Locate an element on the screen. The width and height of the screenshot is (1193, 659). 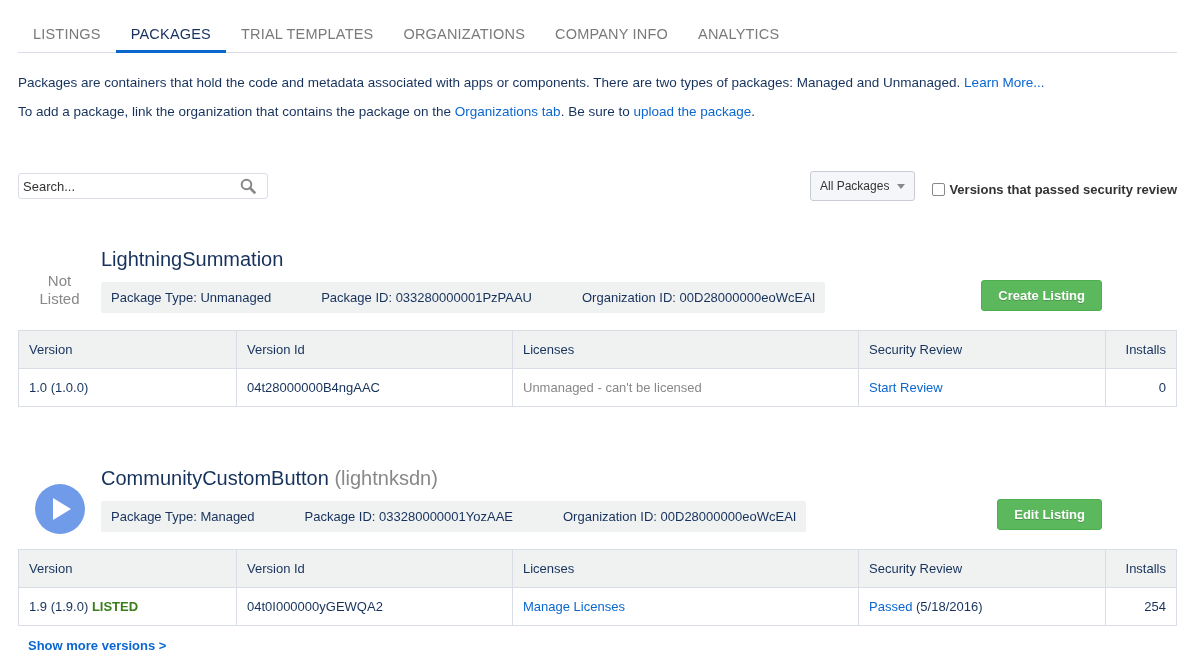
checkbox is located at coordinates (939, 189).